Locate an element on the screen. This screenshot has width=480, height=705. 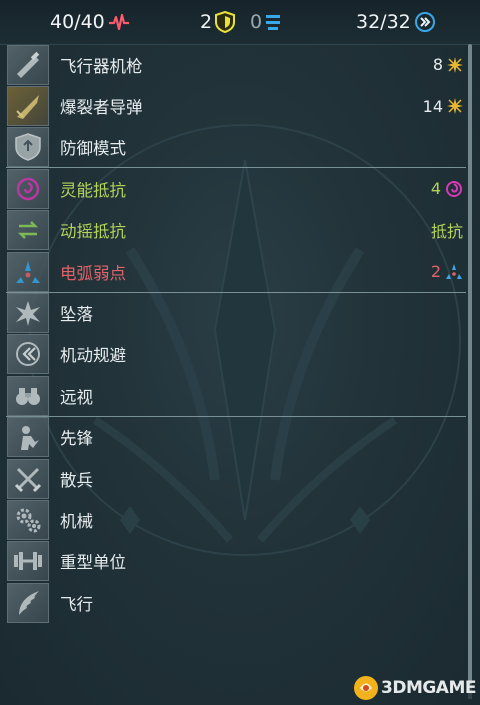
shield-icon is located at coordinates (28, 147).